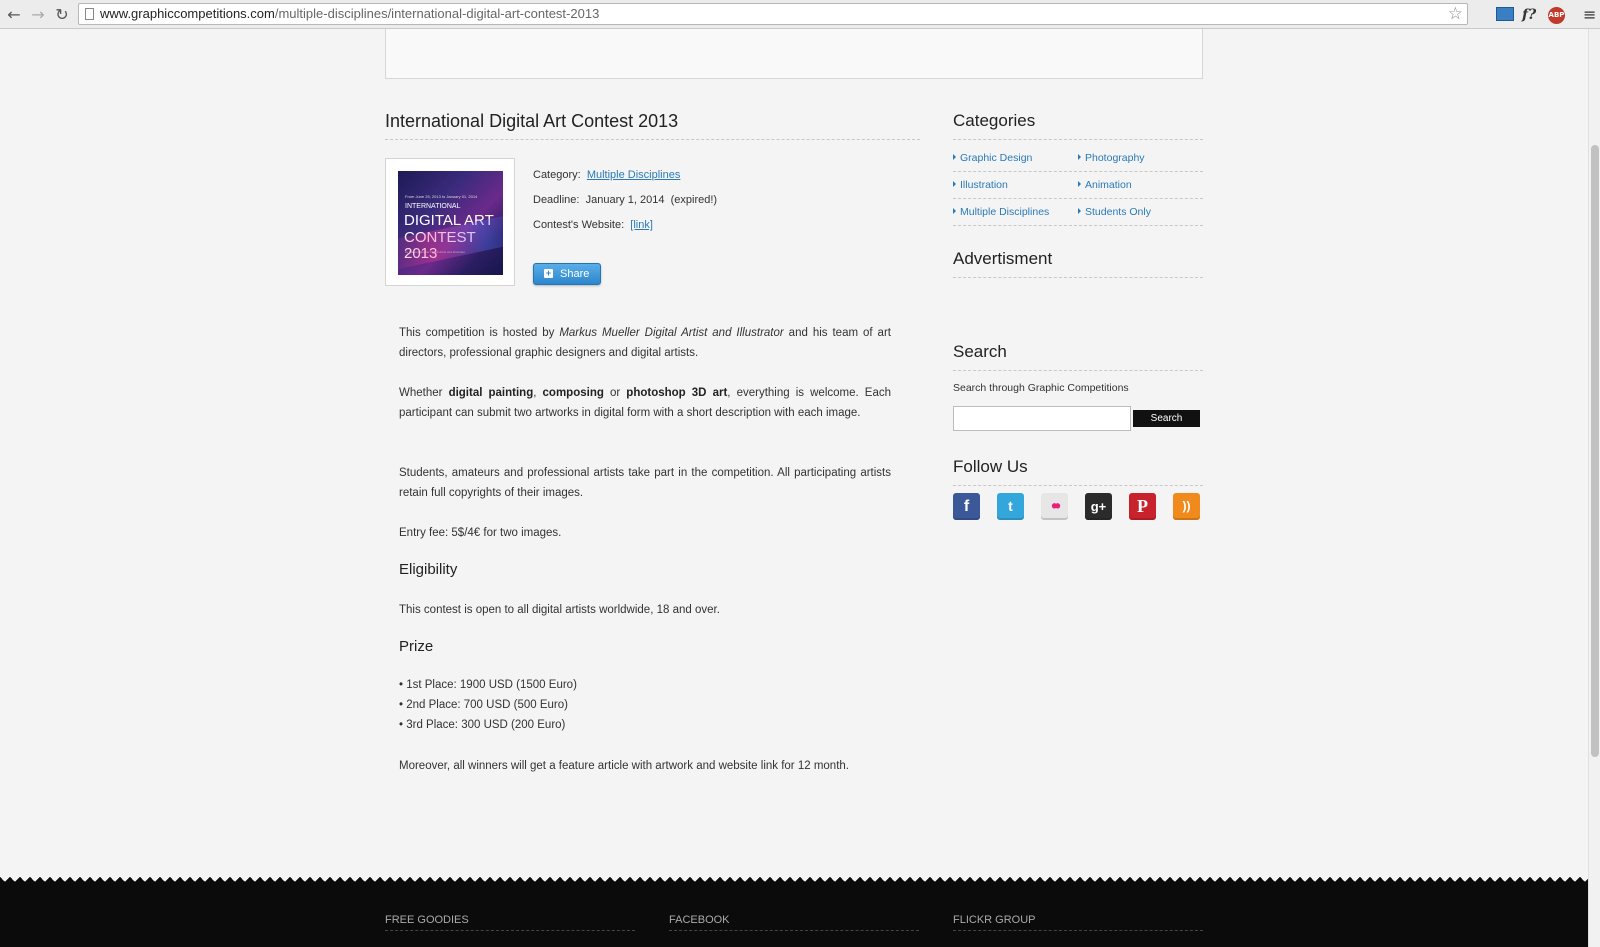 The height and width of the screenshot is (947, 1600). What do you see at coordinates (1529, 15) in the screenshot?
I see `extension-font-icon: f?` at bounding box center [1529, 15].